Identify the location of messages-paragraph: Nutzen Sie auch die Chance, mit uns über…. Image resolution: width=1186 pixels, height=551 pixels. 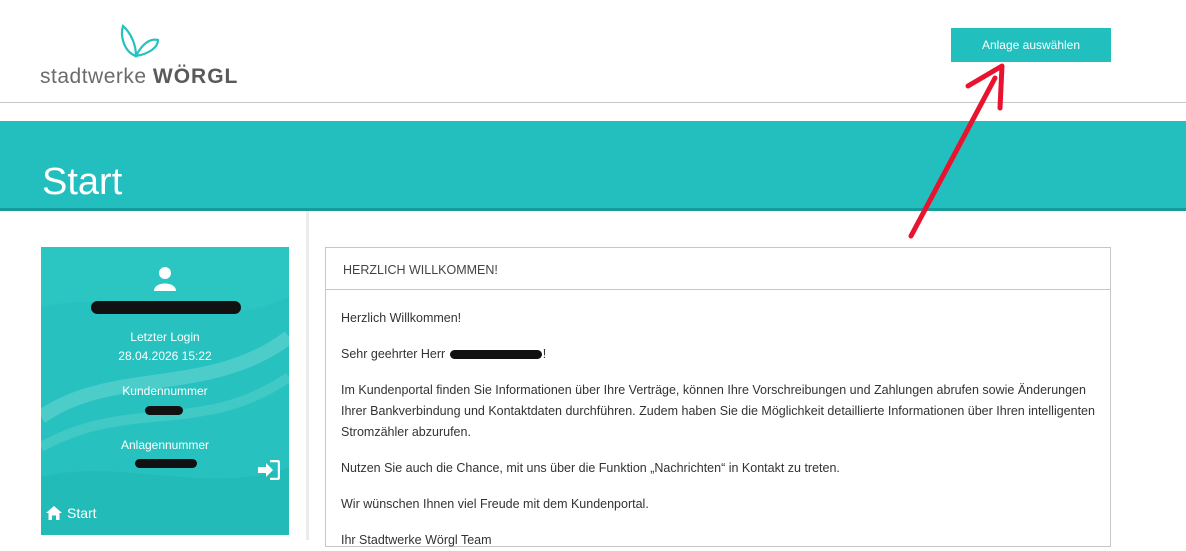
(590, 468).